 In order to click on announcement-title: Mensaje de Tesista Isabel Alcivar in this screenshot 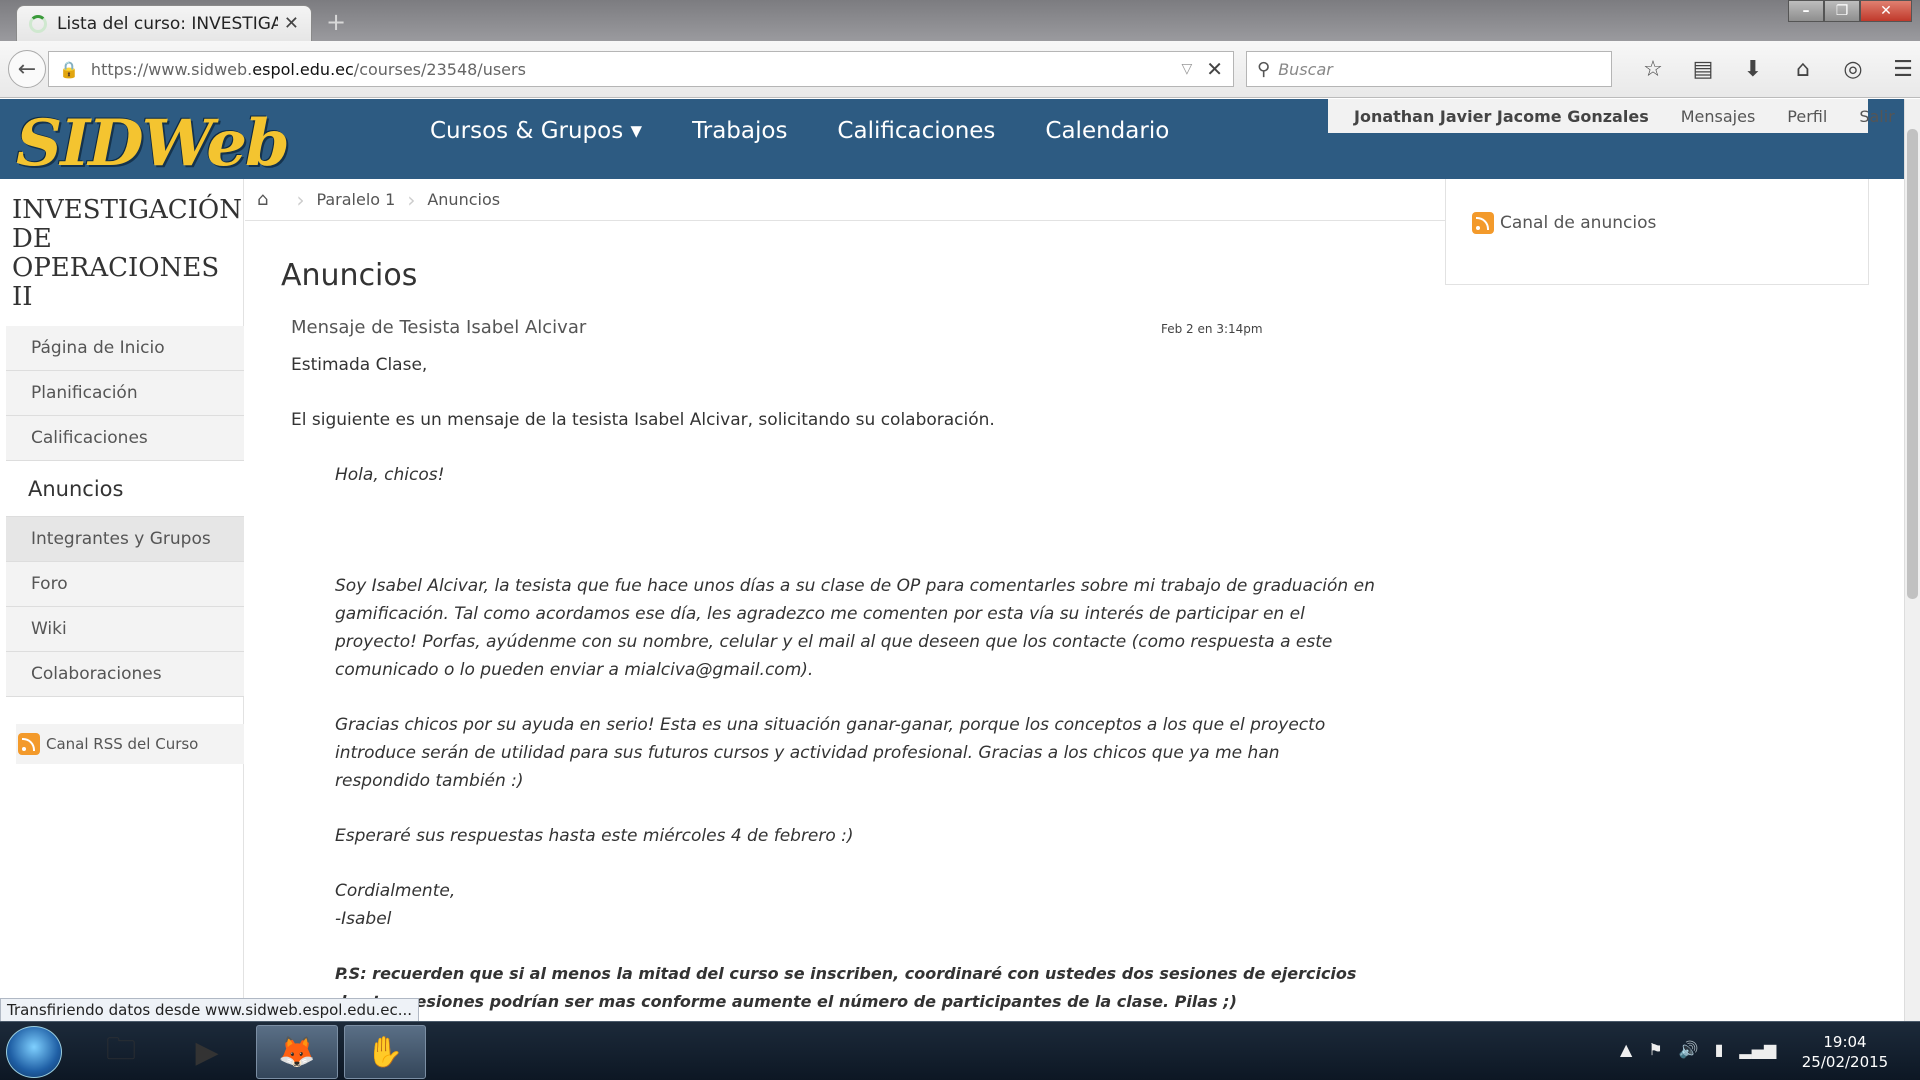, I will do `click(438, 327)`.